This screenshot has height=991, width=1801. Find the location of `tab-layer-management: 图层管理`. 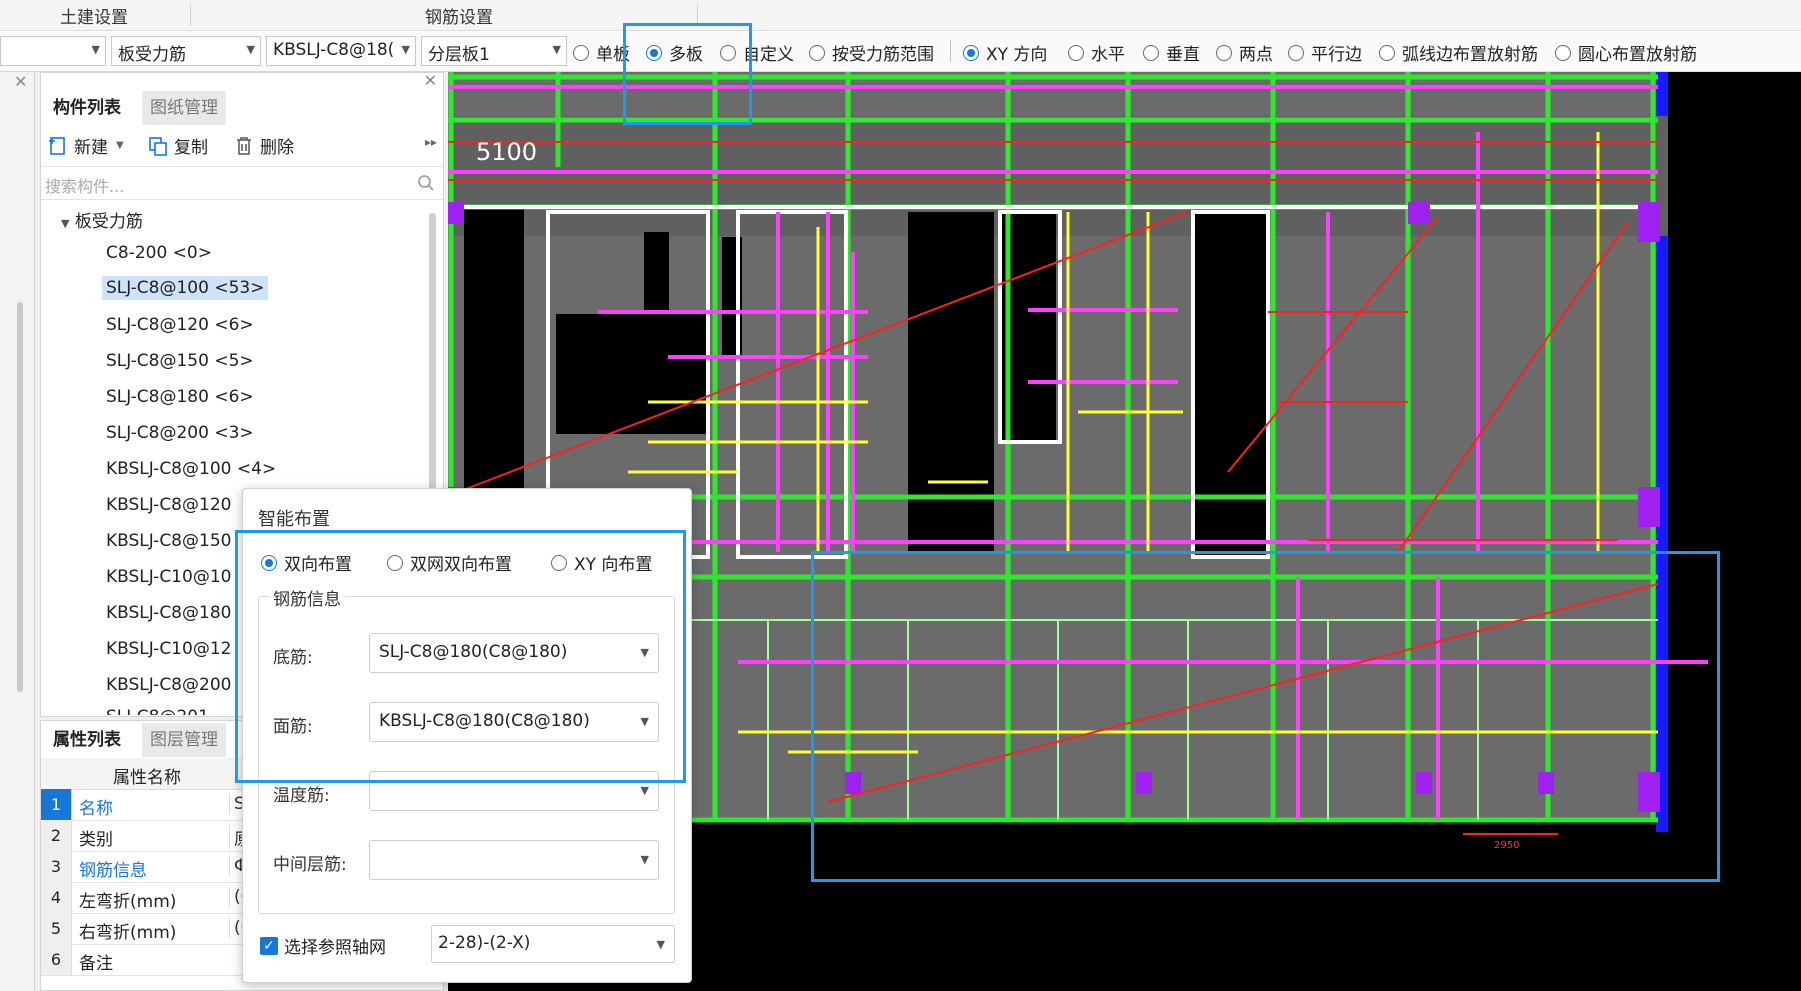

tab-layer-management: 图层管理 is located at coordinates (184, 740).